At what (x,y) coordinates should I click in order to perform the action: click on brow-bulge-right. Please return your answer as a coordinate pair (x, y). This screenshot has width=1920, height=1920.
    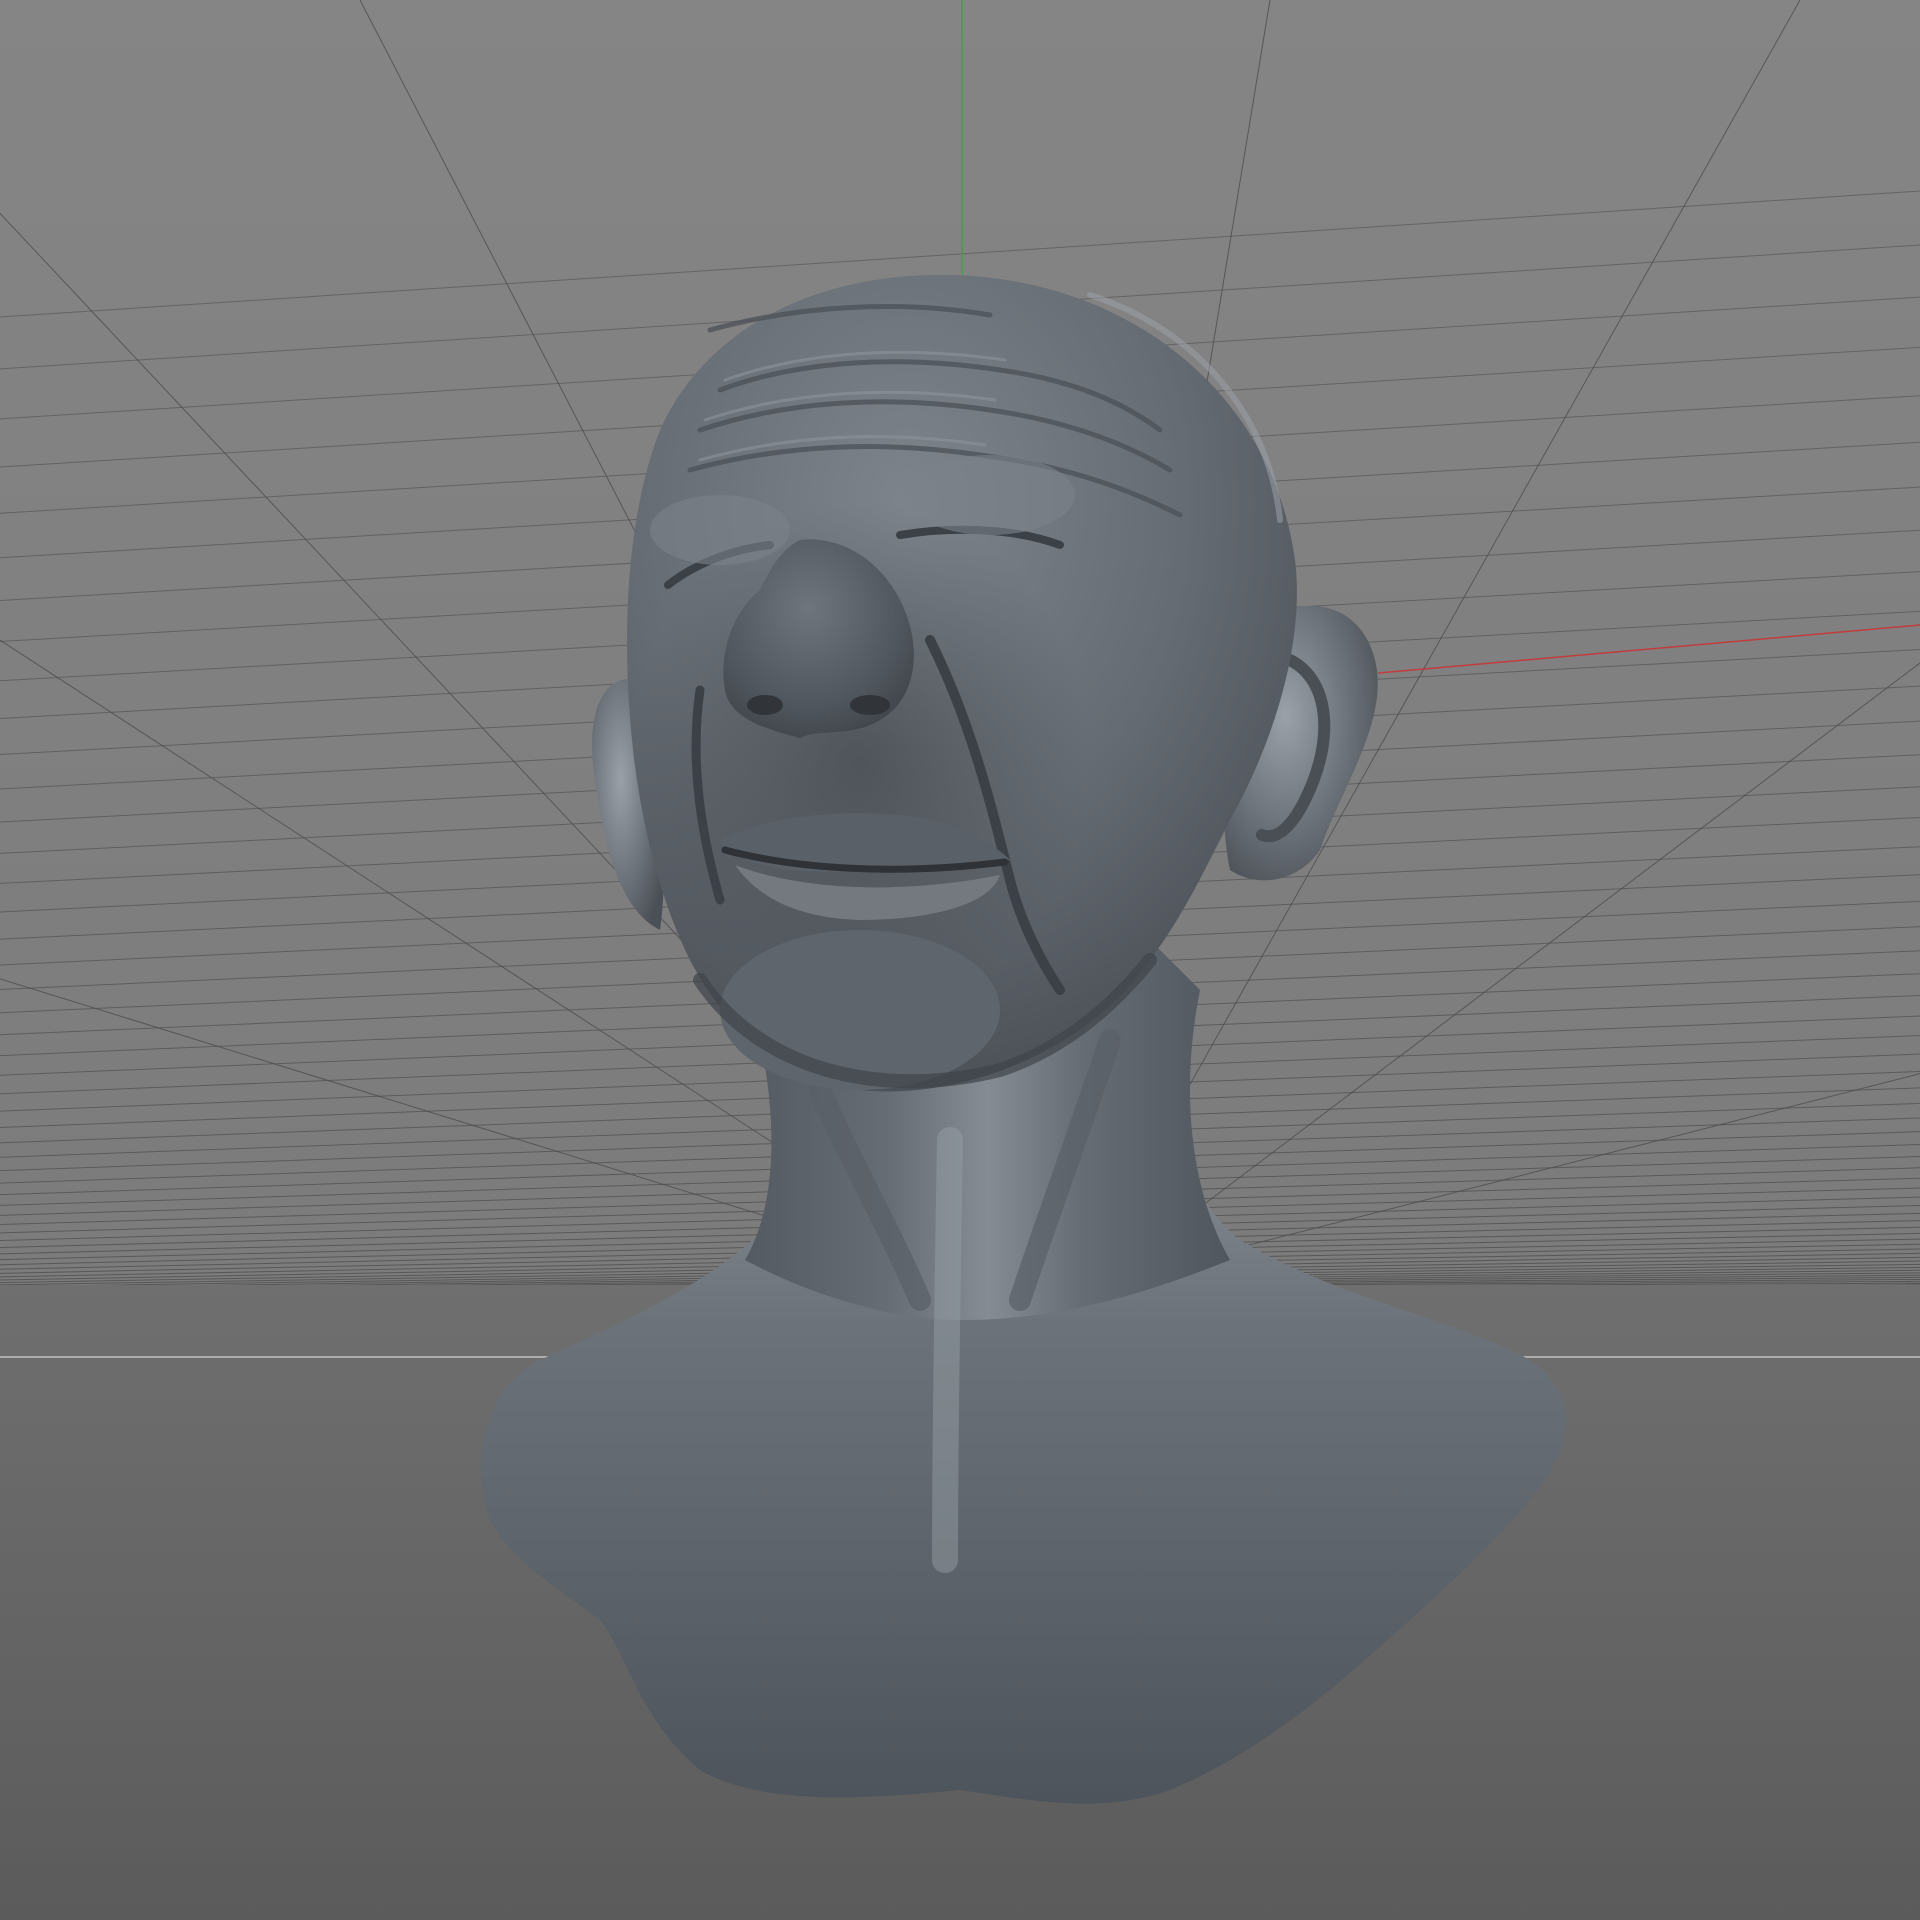
    Looking at the image, I should click on (990, 495).